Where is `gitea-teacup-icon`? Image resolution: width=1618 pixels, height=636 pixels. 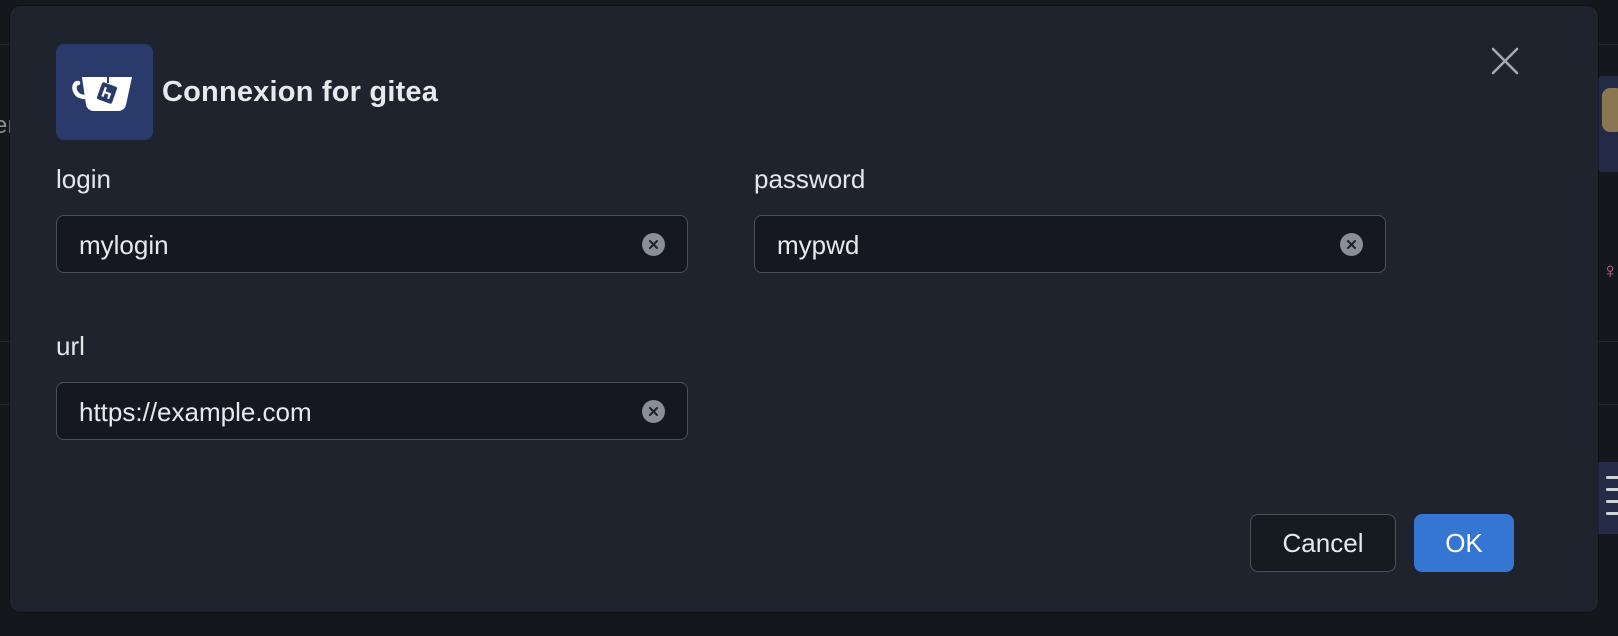 gitea-teacup-icon is located at coordinates (104, 92).